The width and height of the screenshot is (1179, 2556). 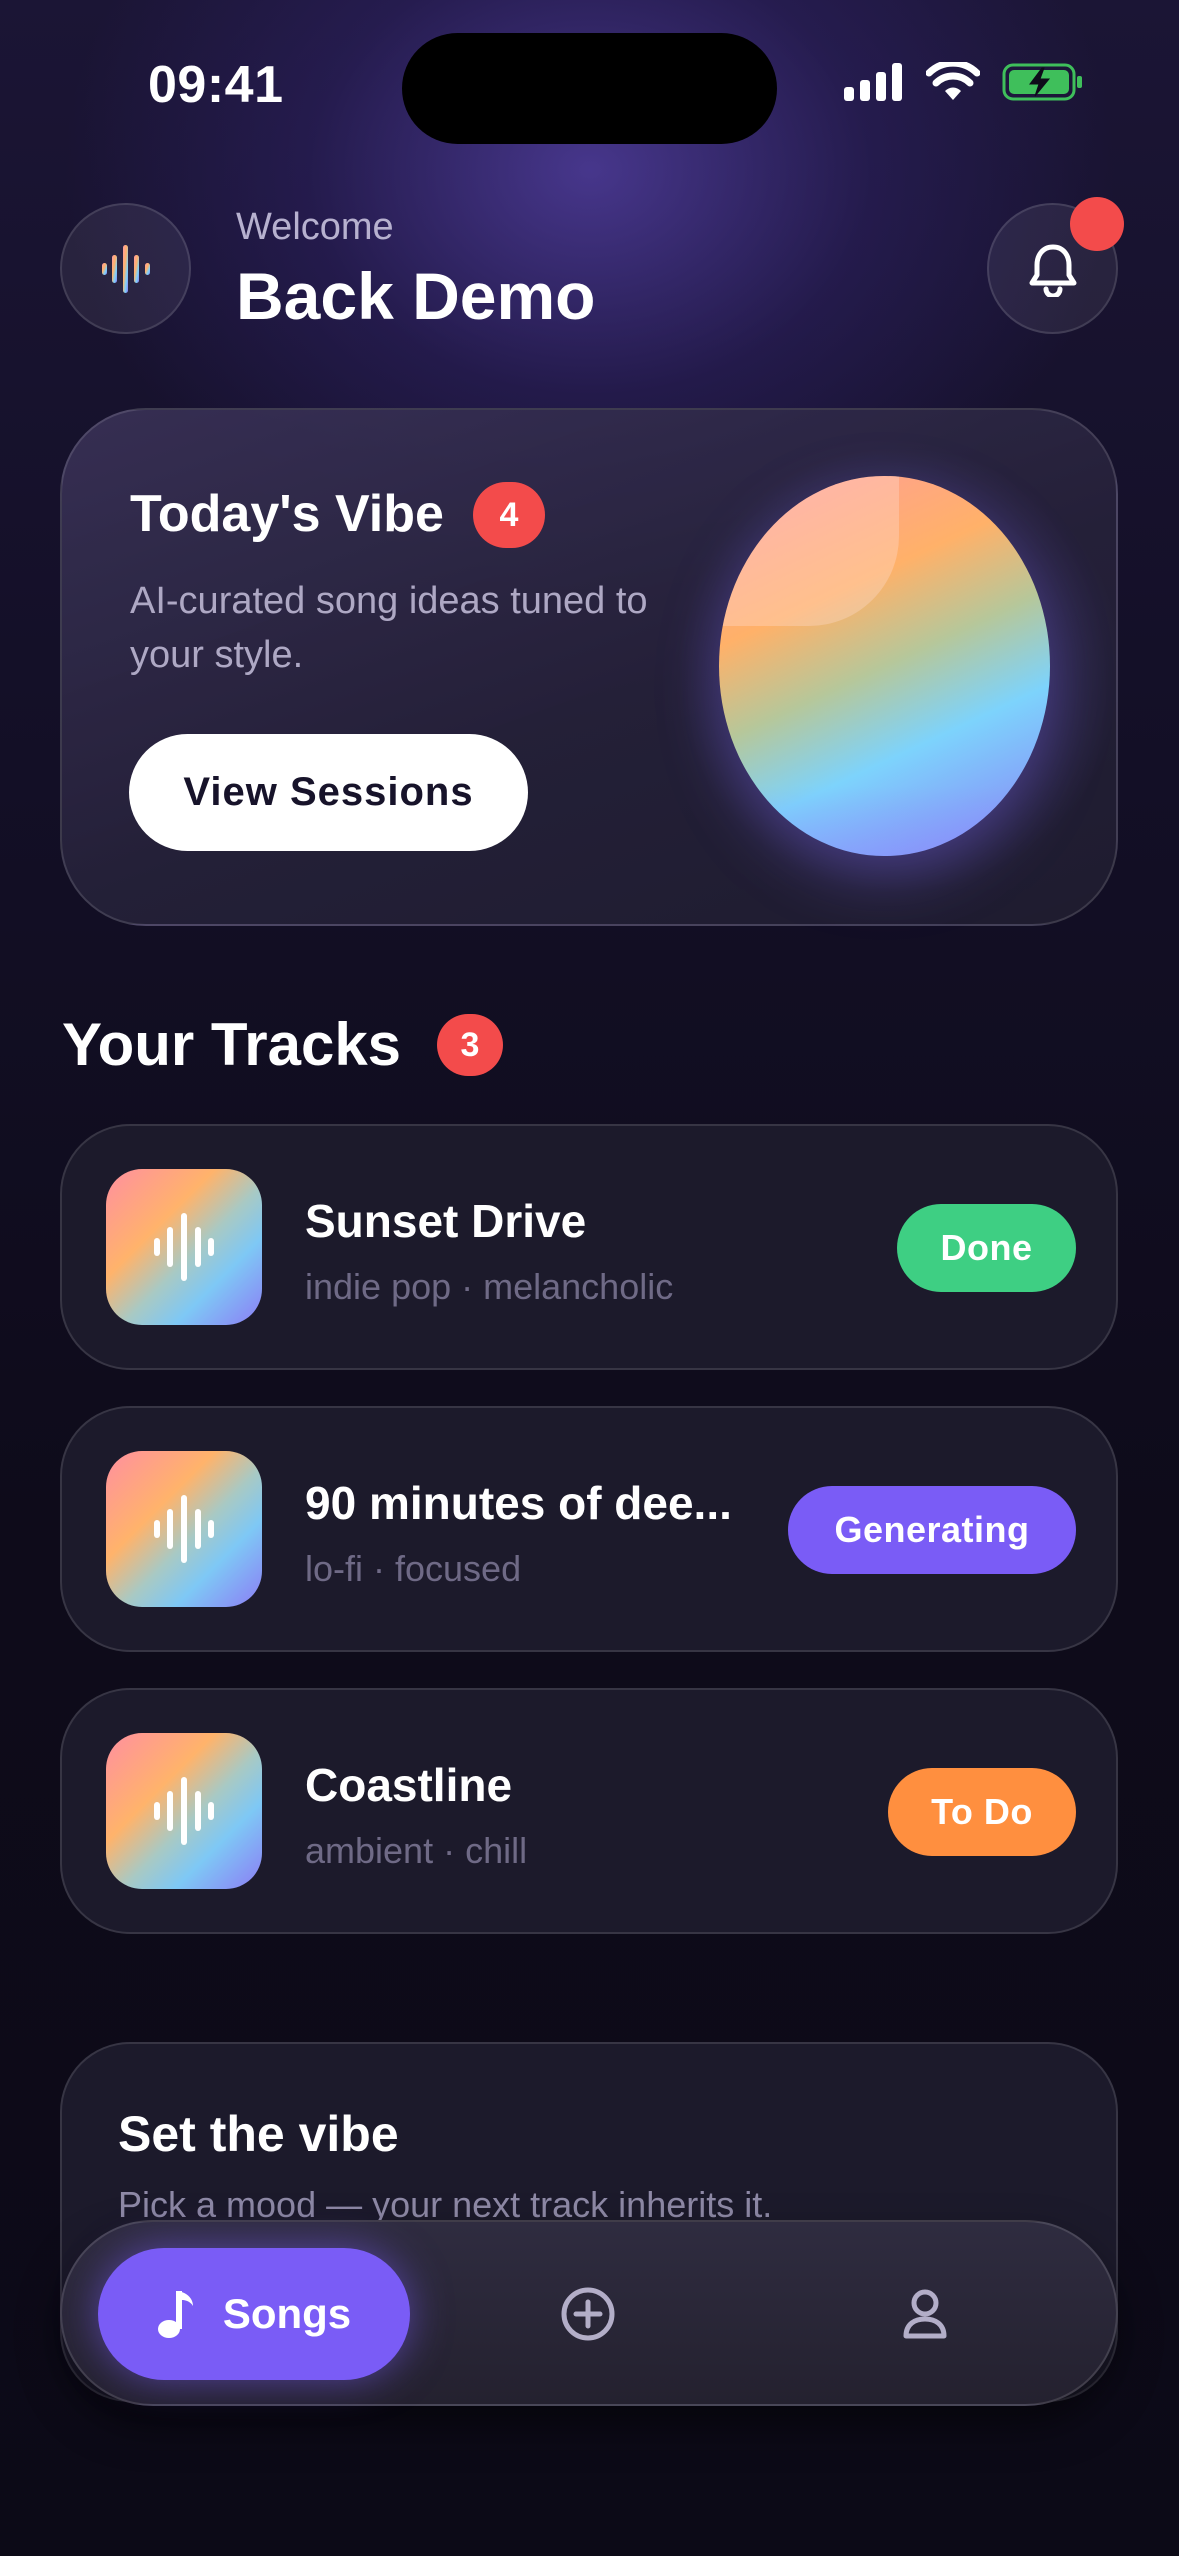 I want to click on tab-profile, so click(x=925, y=2314).